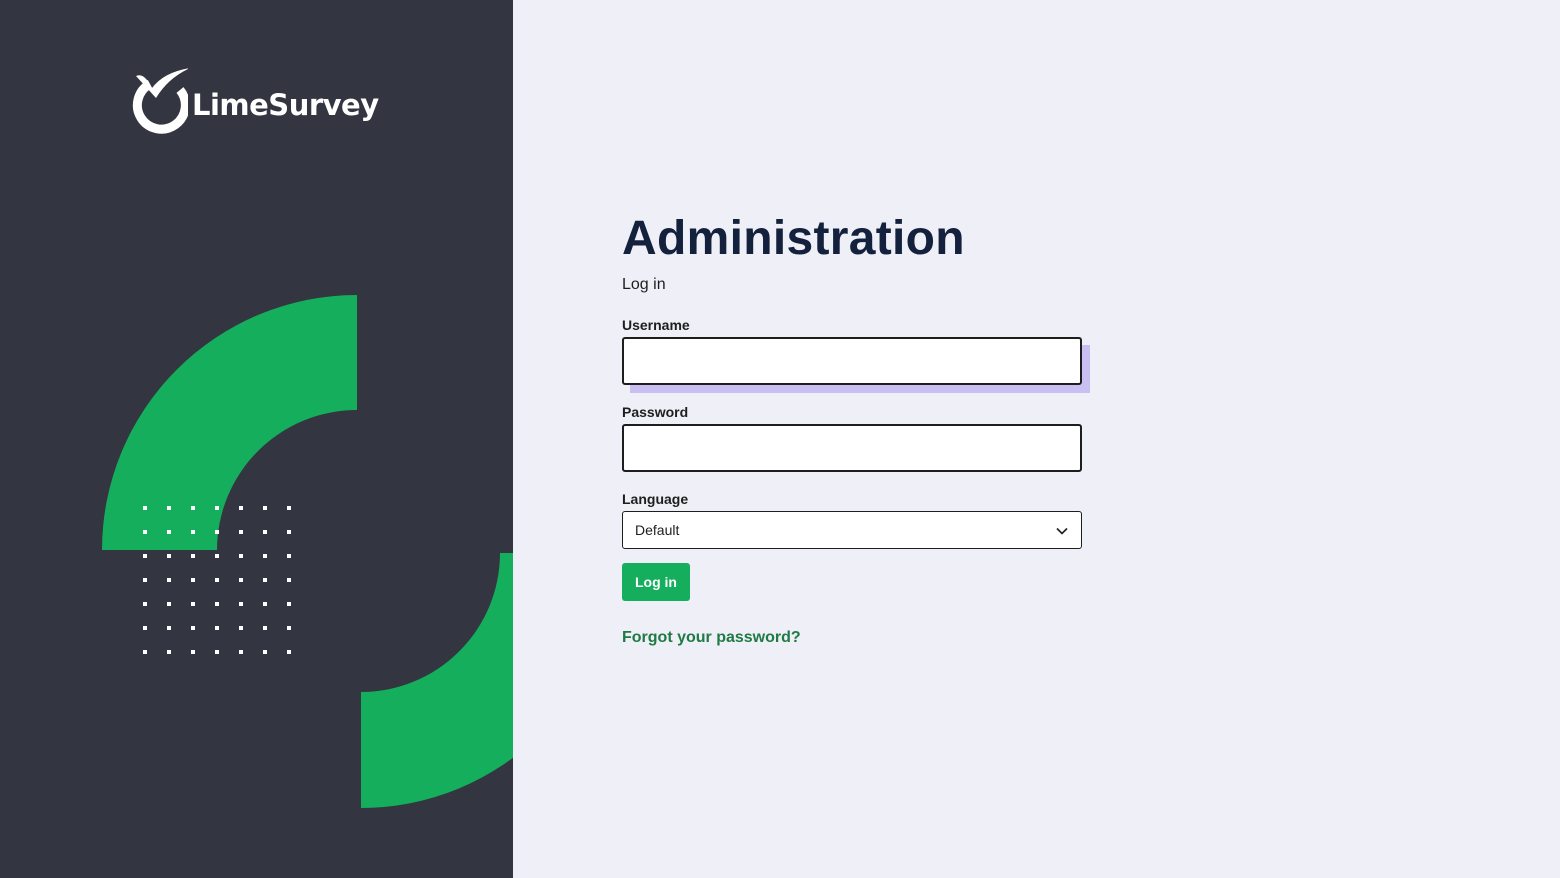 The width and height of the screenshot is (1560, 878). What do you see at coordinates (160, 101) in the screenshot?
I see `limesurvey-logo-icon` at bounding box center [160, 101].